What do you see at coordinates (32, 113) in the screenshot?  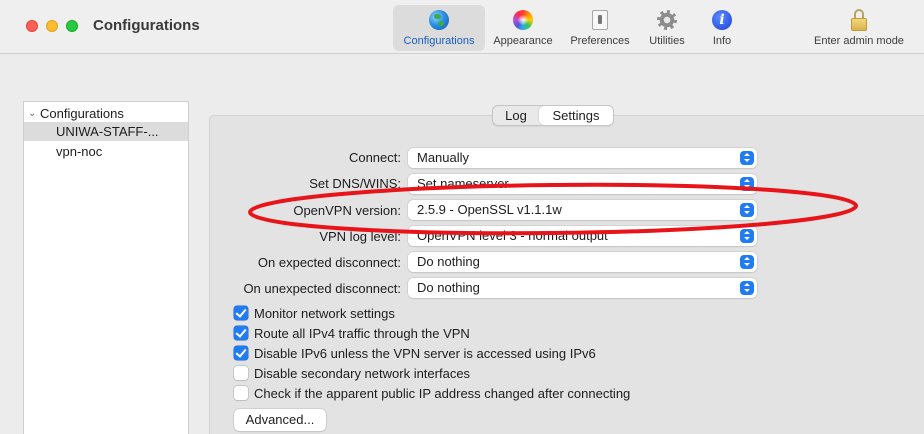 I see `chevron-down-icon: ⌄` at bounding box center [32, 113].